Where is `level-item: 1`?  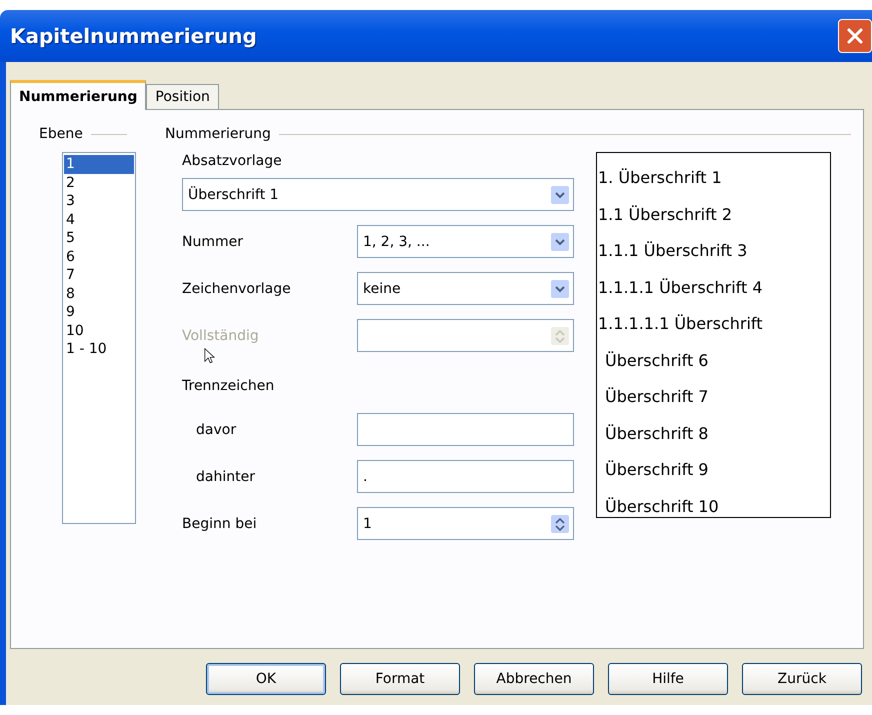 level-item: 1 is located at coordinates (99, 164).